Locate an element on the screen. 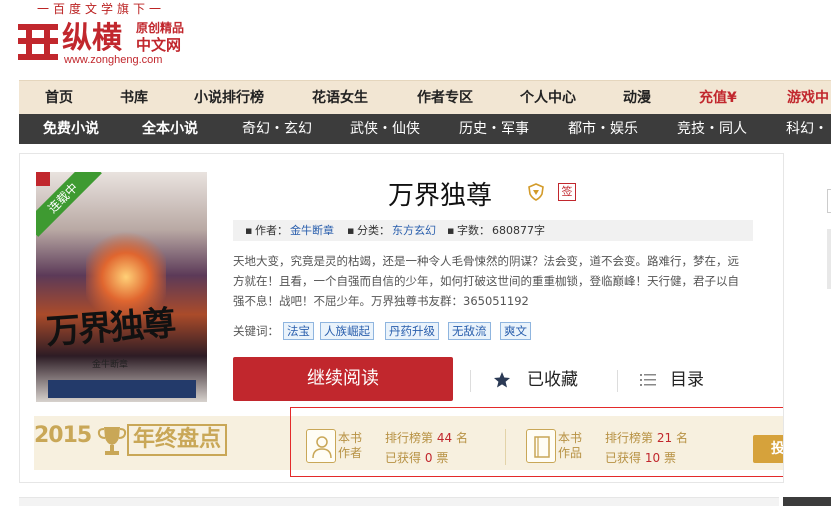 The image size is (831, 506). shield-icon is located at coordinates (536, 192).